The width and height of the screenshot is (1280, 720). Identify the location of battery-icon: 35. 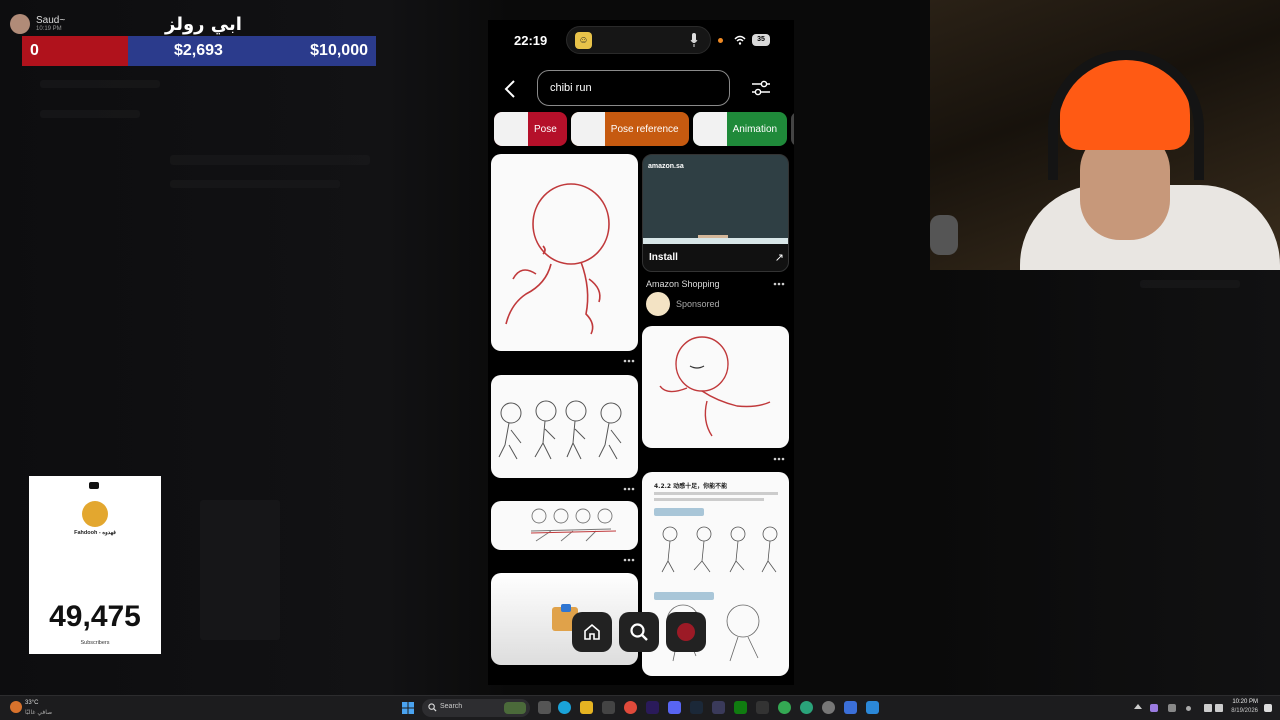
(761, 40).